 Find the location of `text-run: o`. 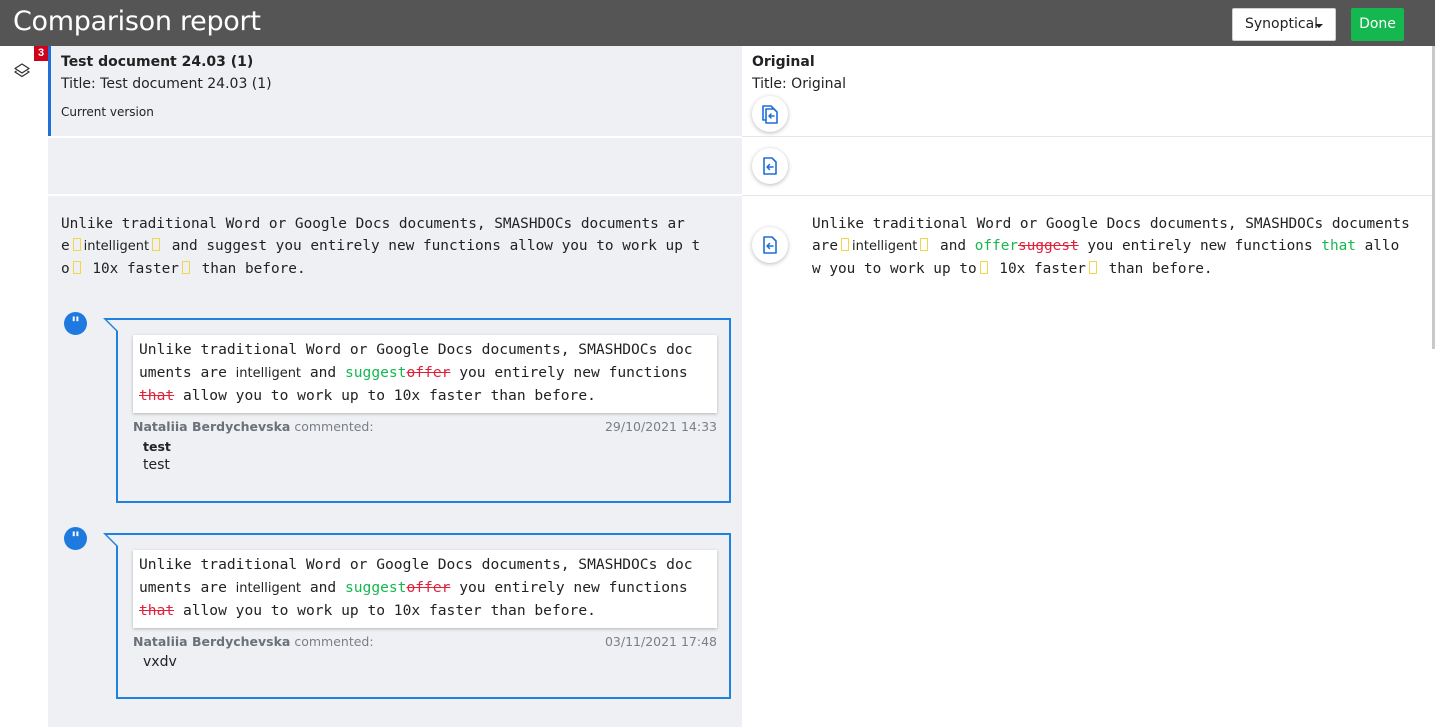

text-run: o is located at coordinates (65, 269).